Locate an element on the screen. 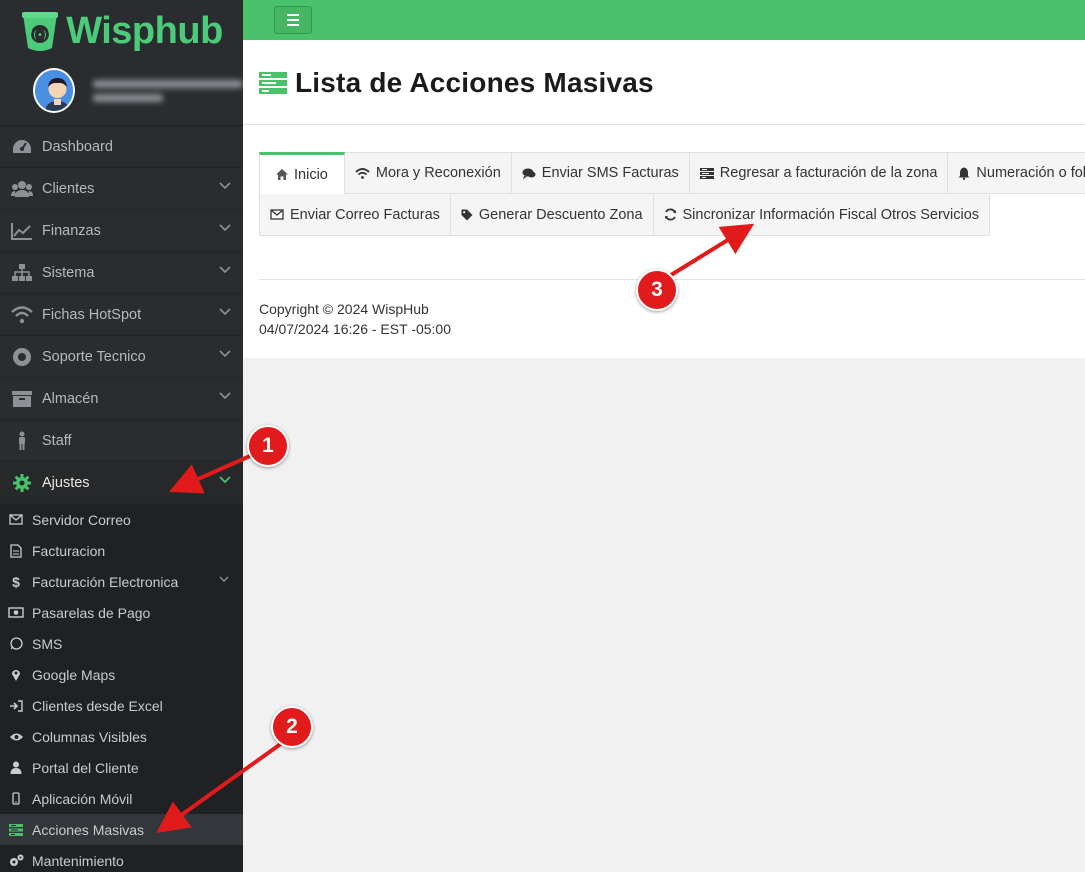 This screenshot has width=1085, height=872. sidebar-item-clientes: Clientes is located at coordinates (121, 189).